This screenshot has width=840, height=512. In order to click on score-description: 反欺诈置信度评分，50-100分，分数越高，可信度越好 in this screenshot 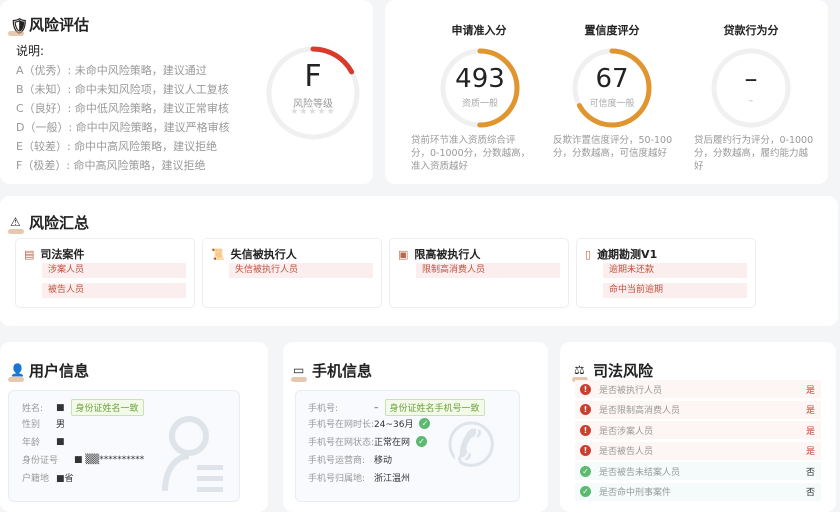, I will do `click(613, 147)`.